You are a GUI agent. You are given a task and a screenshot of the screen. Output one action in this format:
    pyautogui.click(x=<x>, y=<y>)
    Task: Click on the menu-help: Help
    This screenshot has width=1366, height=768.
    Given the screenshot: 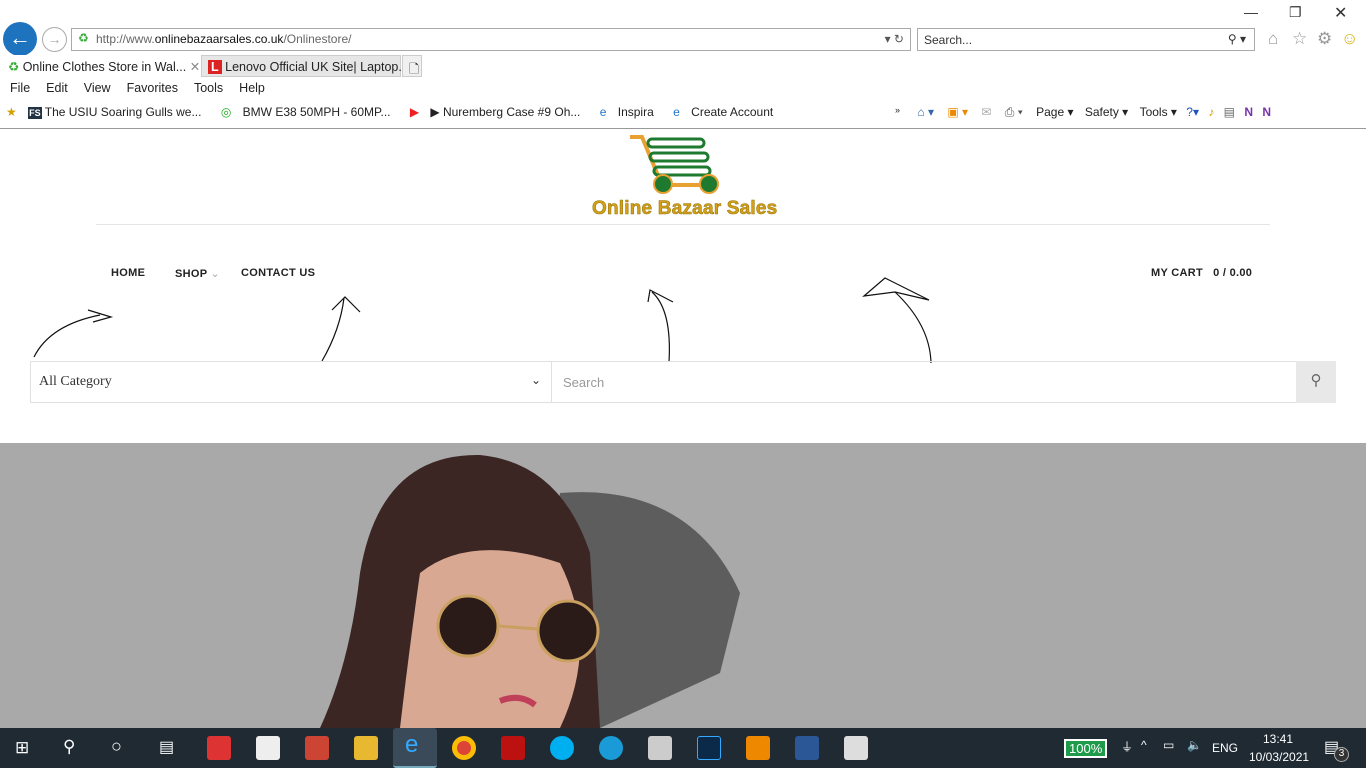 What is the action you would take?
    pyautogui.click(x=252, y=88)
    